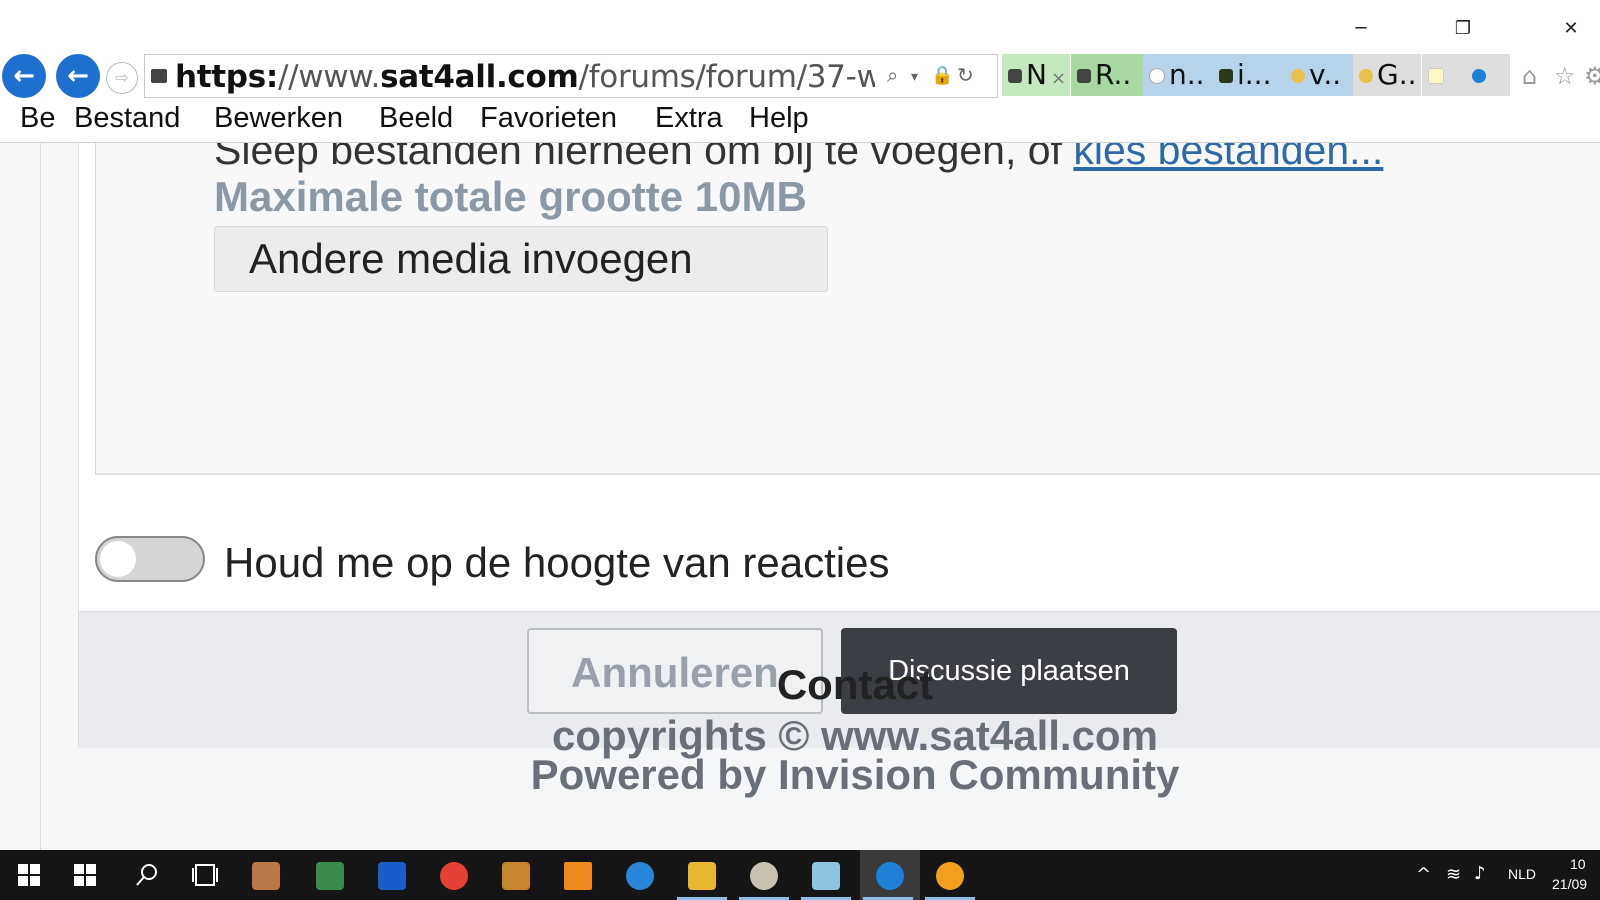 This screenshot has width=1600, height=900. I want to click on restore-button: ❐, so click(1463, 29).